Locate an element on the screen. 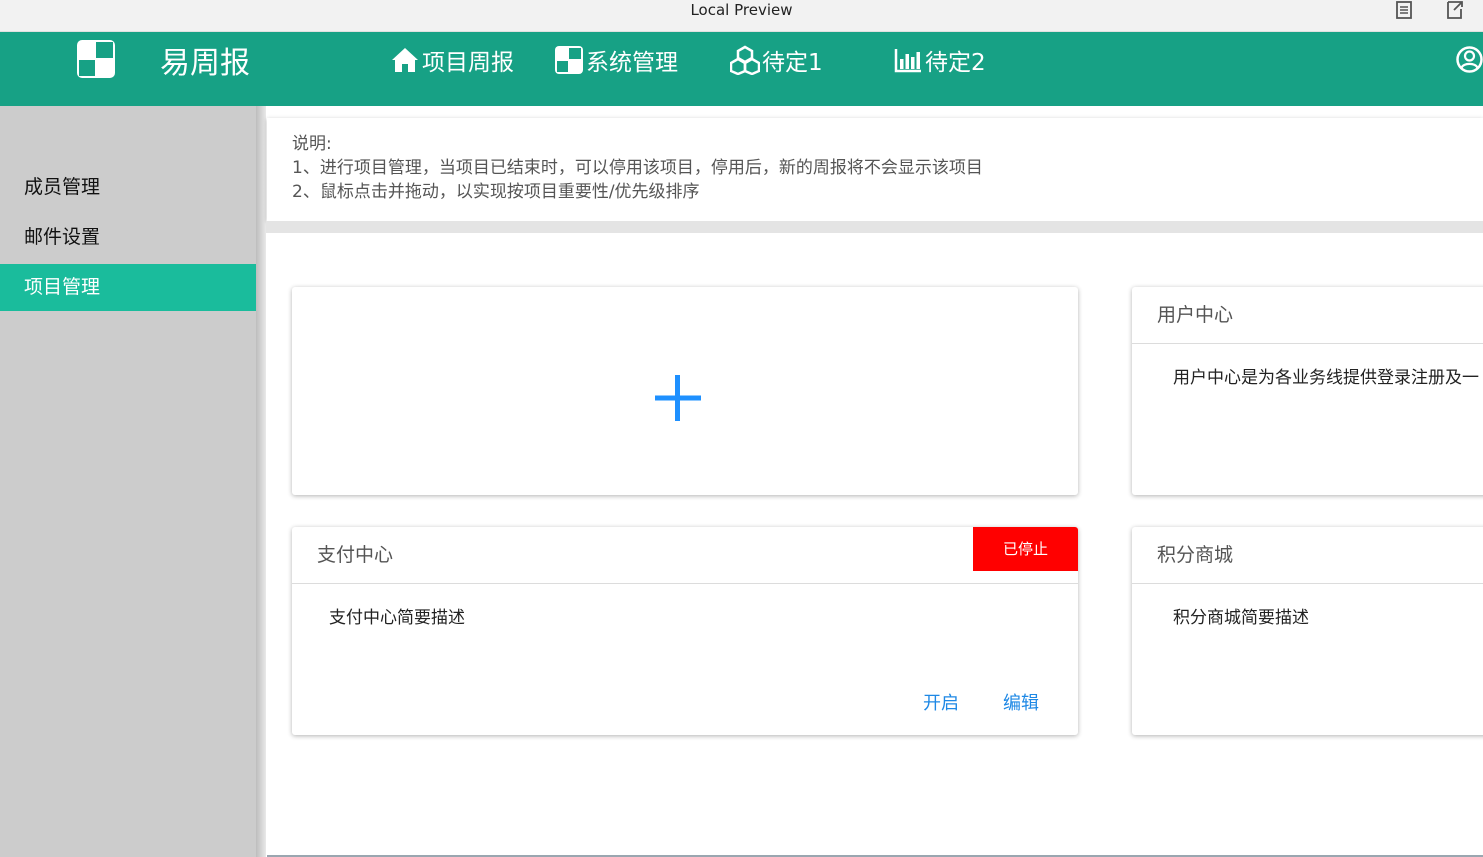 The image size is (1483, 857). sidebar-item-project-management: 项目管理 is located at coordinates (130, 287).